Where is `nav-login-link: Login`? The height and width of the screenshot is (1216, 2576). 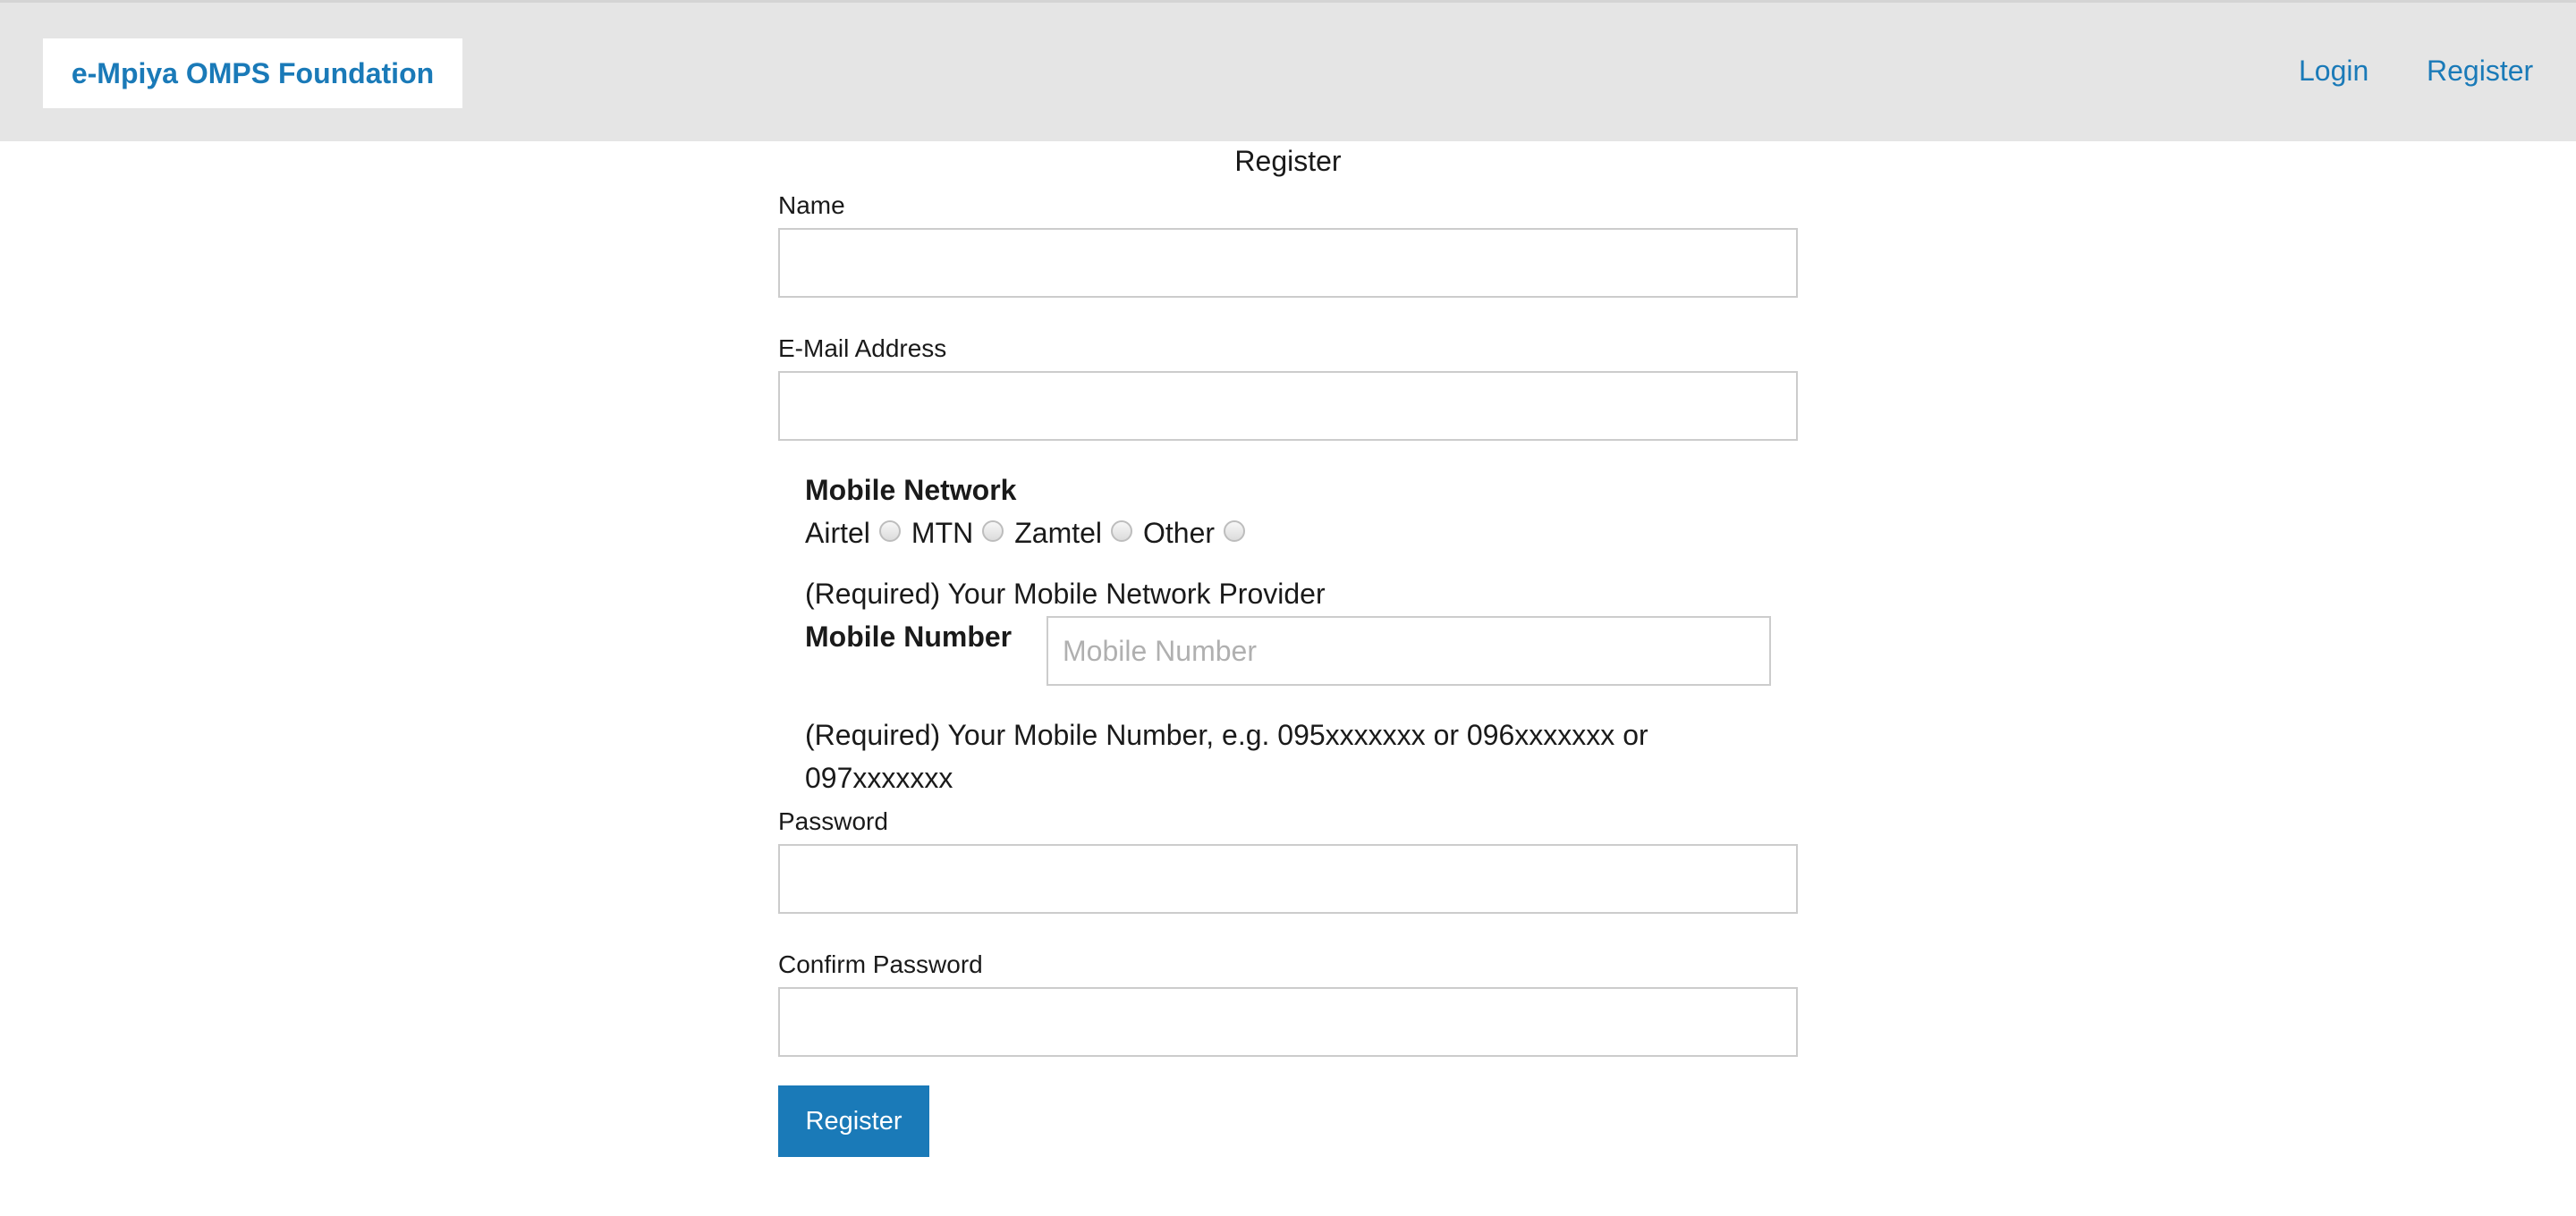 nav-login-link: Login is located at coordinates (2333, 71).